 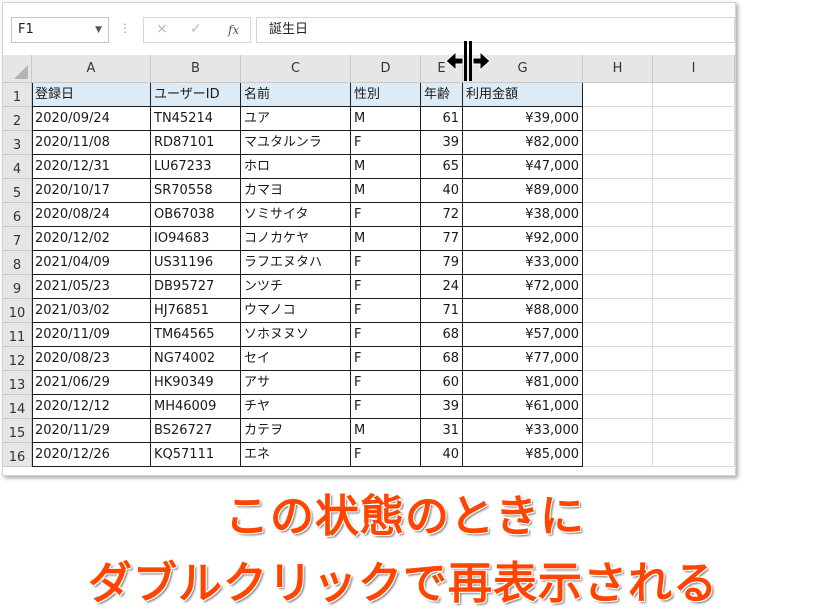 I want to click on table-cell: 2020/12/31, so click(x=91, y=167).